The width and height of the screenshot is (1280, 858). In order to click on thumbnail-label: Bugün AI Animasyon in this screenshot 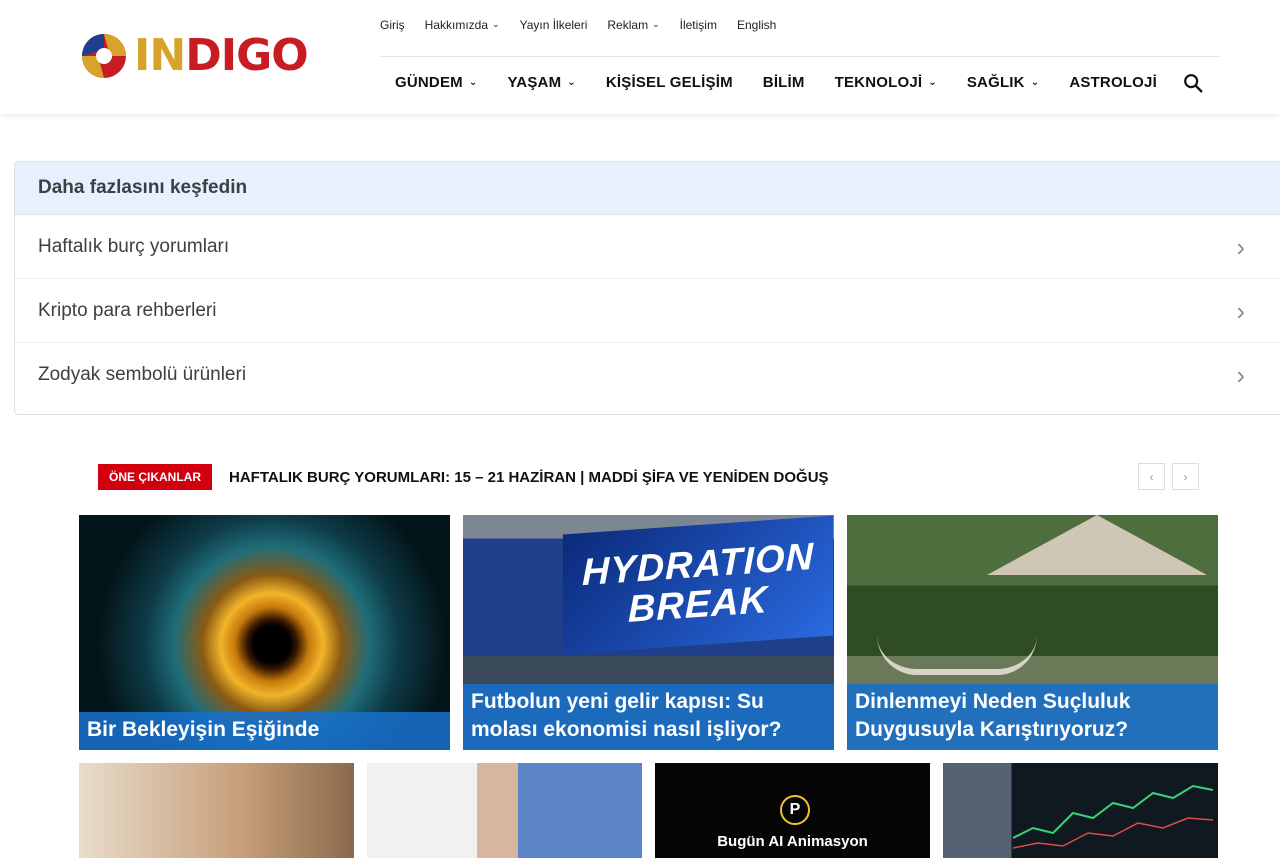, I will do `click(792, 841)`.